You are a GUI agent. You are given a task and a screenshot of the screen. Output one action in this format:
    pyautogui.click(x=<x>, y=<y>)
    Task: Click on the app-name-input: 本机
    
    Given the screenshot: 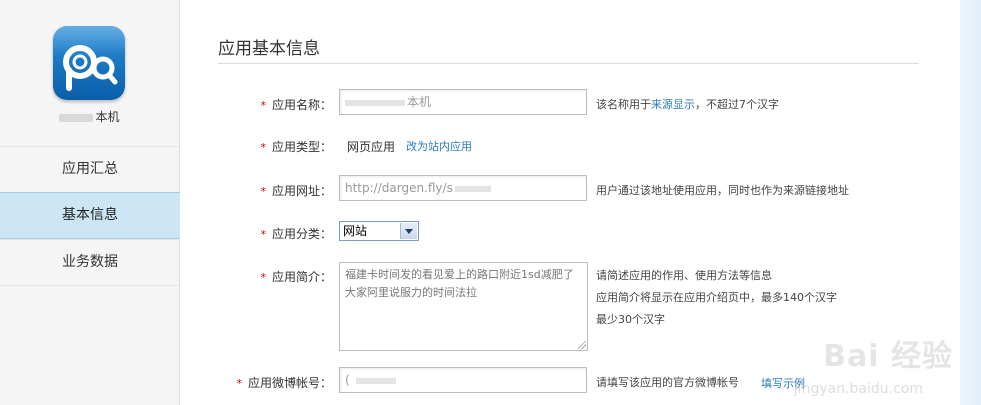 What is the action you would take?
    pyautogui.click(x=463, y=102)
    